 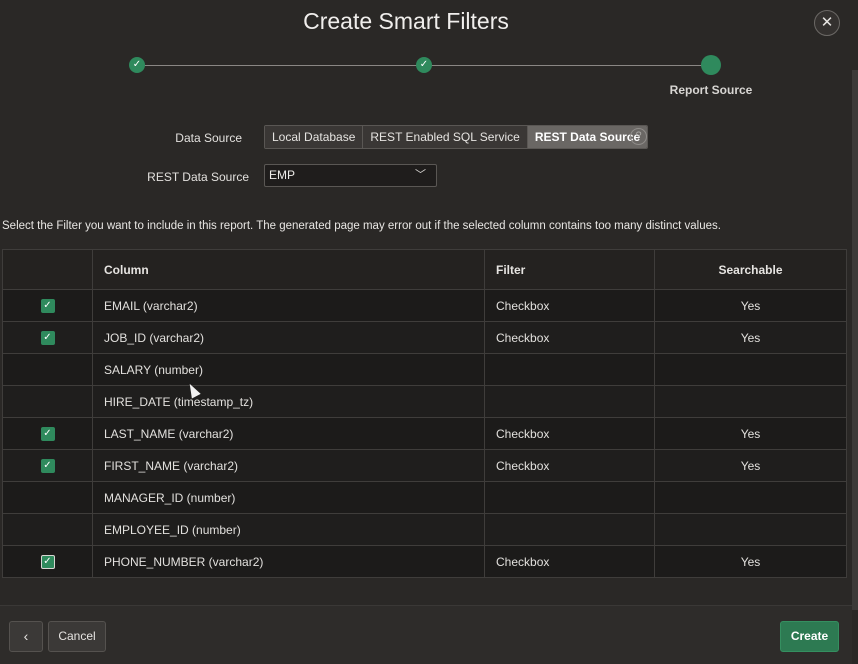 I want to click on wizard-step-1-check-icon: ✓, so click(x=137, y=65).